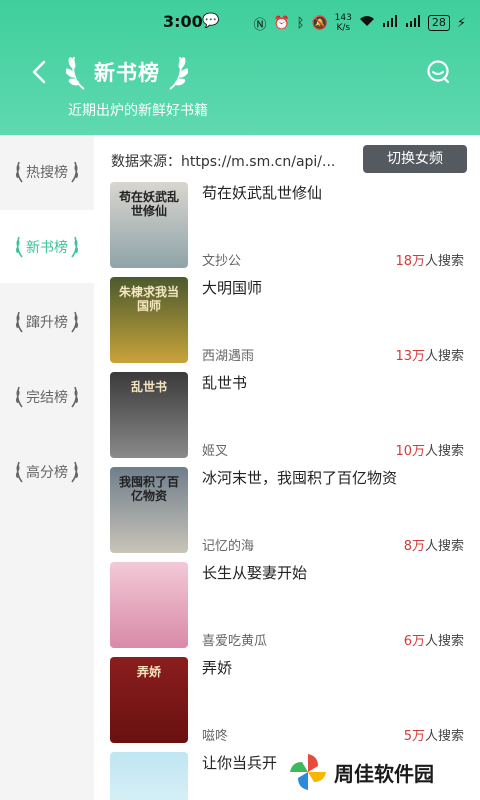 The width and height of the screenshot is (480, 800). I want to click on search-count-number: 5万, so click(414, 736).